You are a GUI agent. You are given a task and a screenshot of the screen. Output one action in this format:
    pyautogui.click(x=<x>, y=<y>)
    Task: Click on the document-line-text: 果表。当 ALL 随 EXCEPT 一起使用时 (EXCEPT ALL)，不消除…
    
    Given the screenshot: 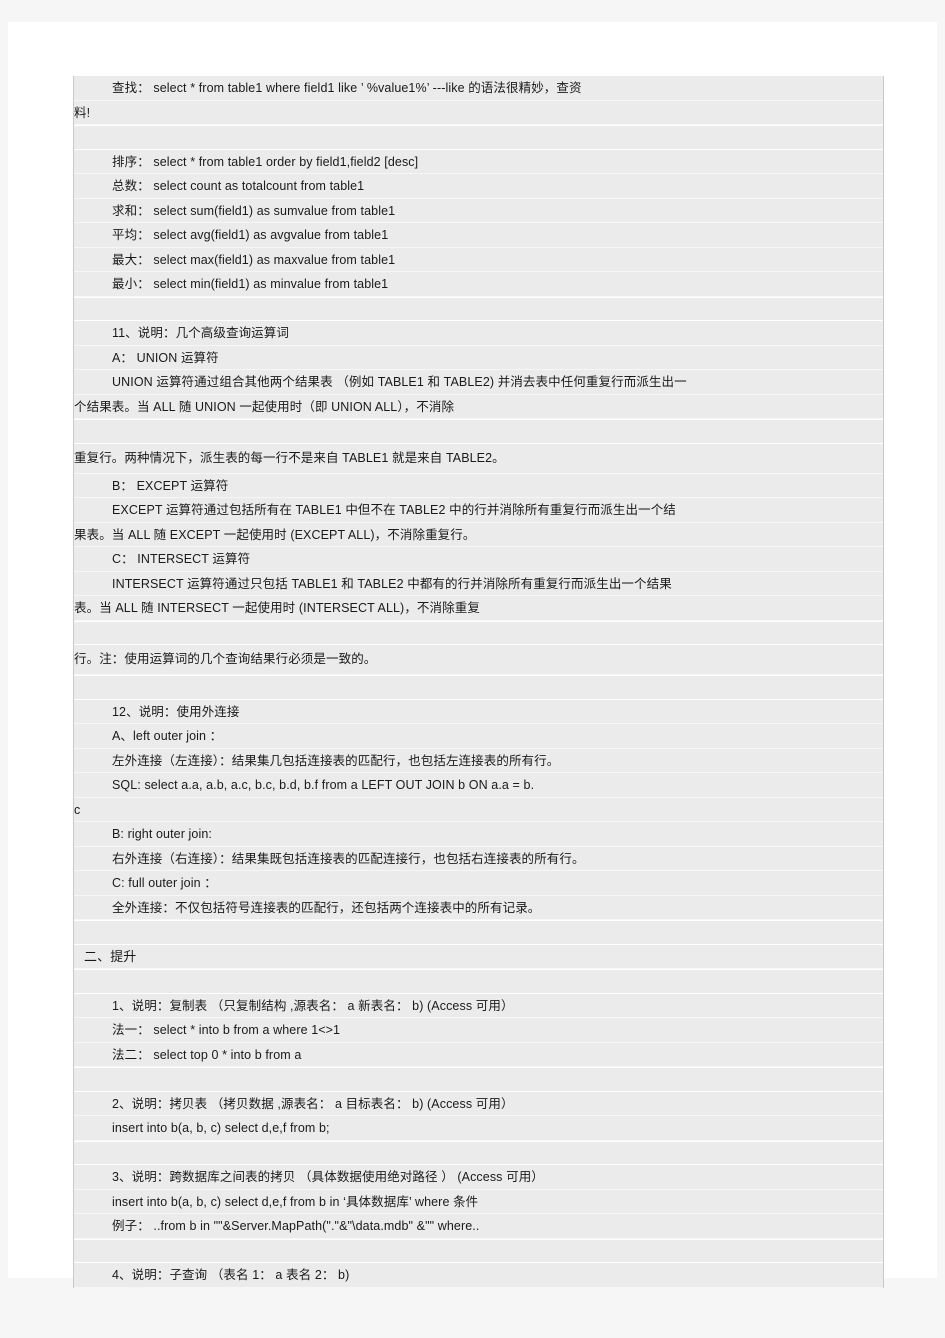 What is the action you would take?
    pyautogui.click(x=275, y=534)
    